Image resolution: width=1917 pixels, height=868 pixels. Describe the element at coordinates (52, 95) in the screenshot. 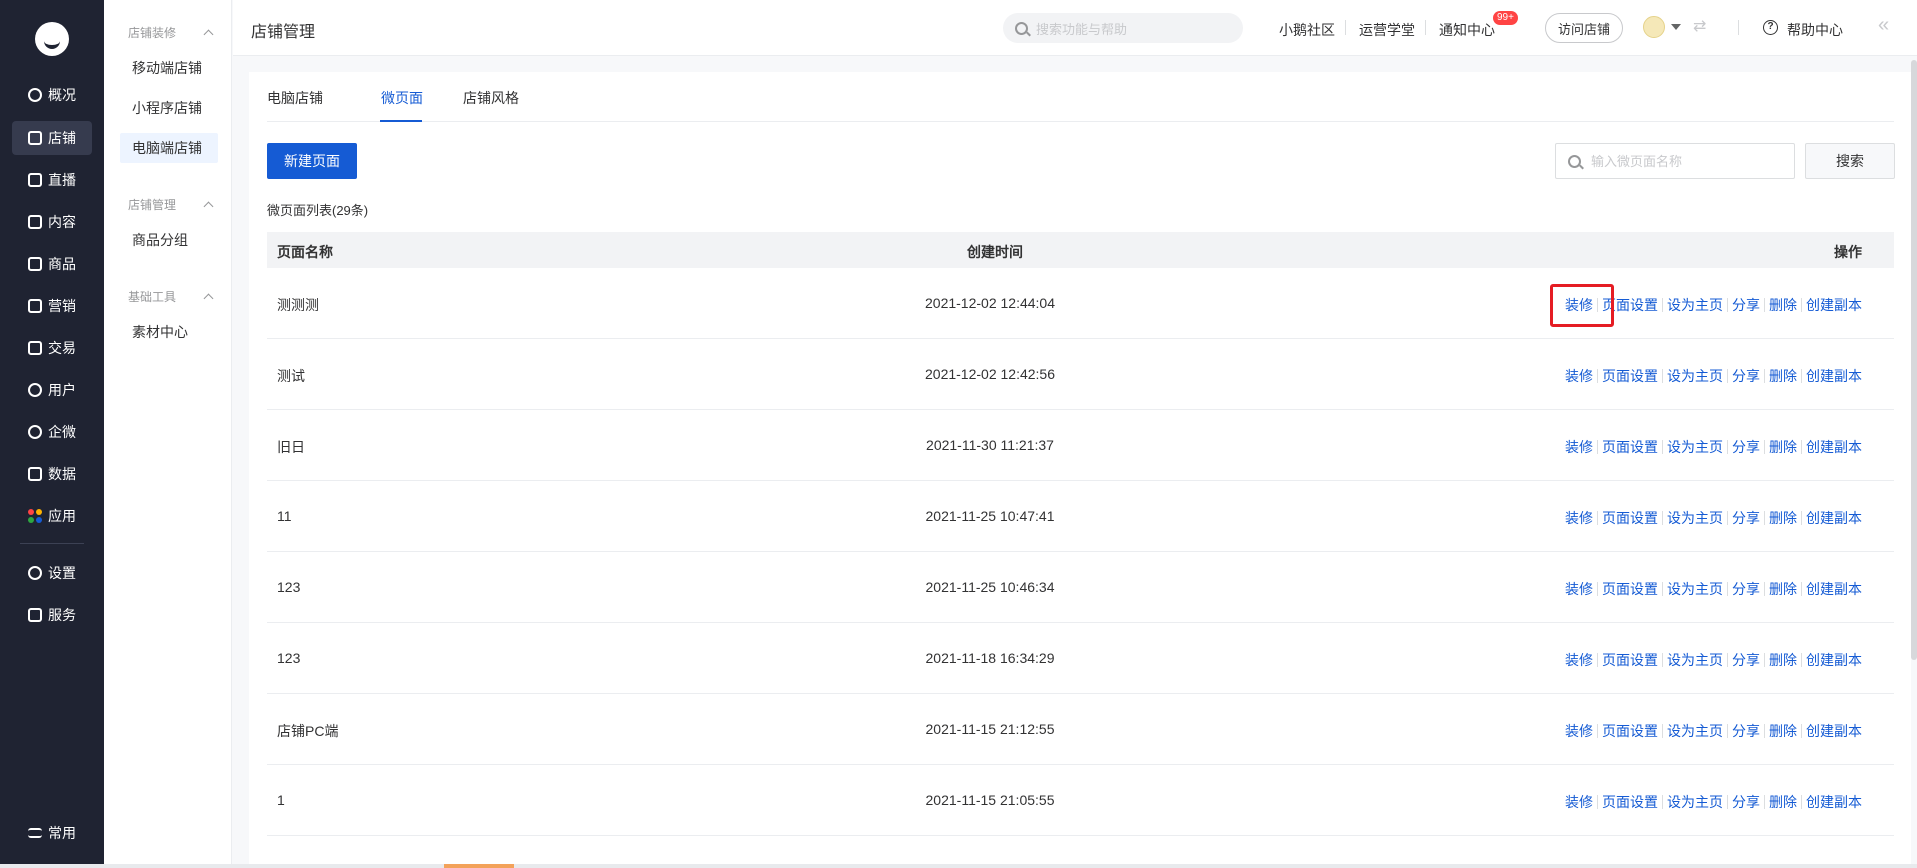

I see `nav-item-overview: 概况` at that location.